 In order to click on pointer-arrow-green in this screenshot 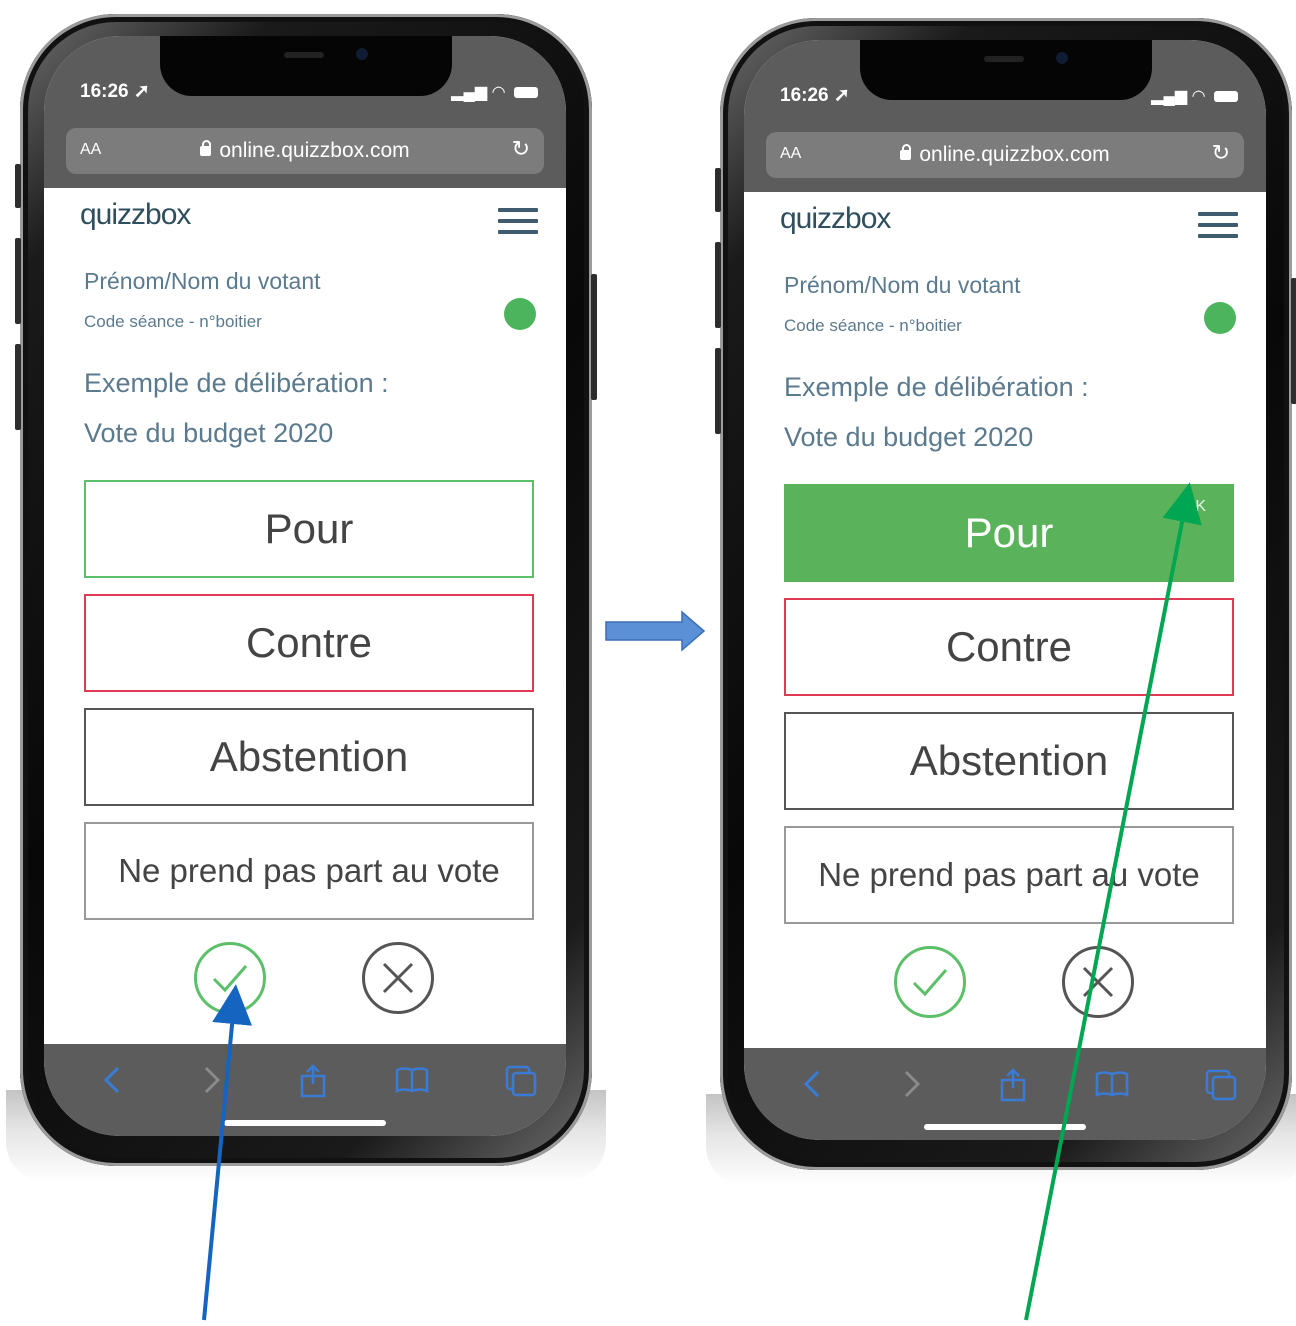, I will do `click(1113, 901)`.